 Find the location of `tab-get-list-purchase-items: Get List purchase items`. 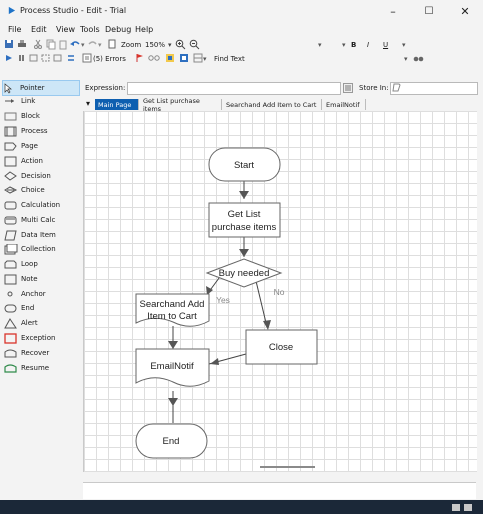

tab-get-list-purchase-items: Get List purchase items is located at coordinates (181, 105).